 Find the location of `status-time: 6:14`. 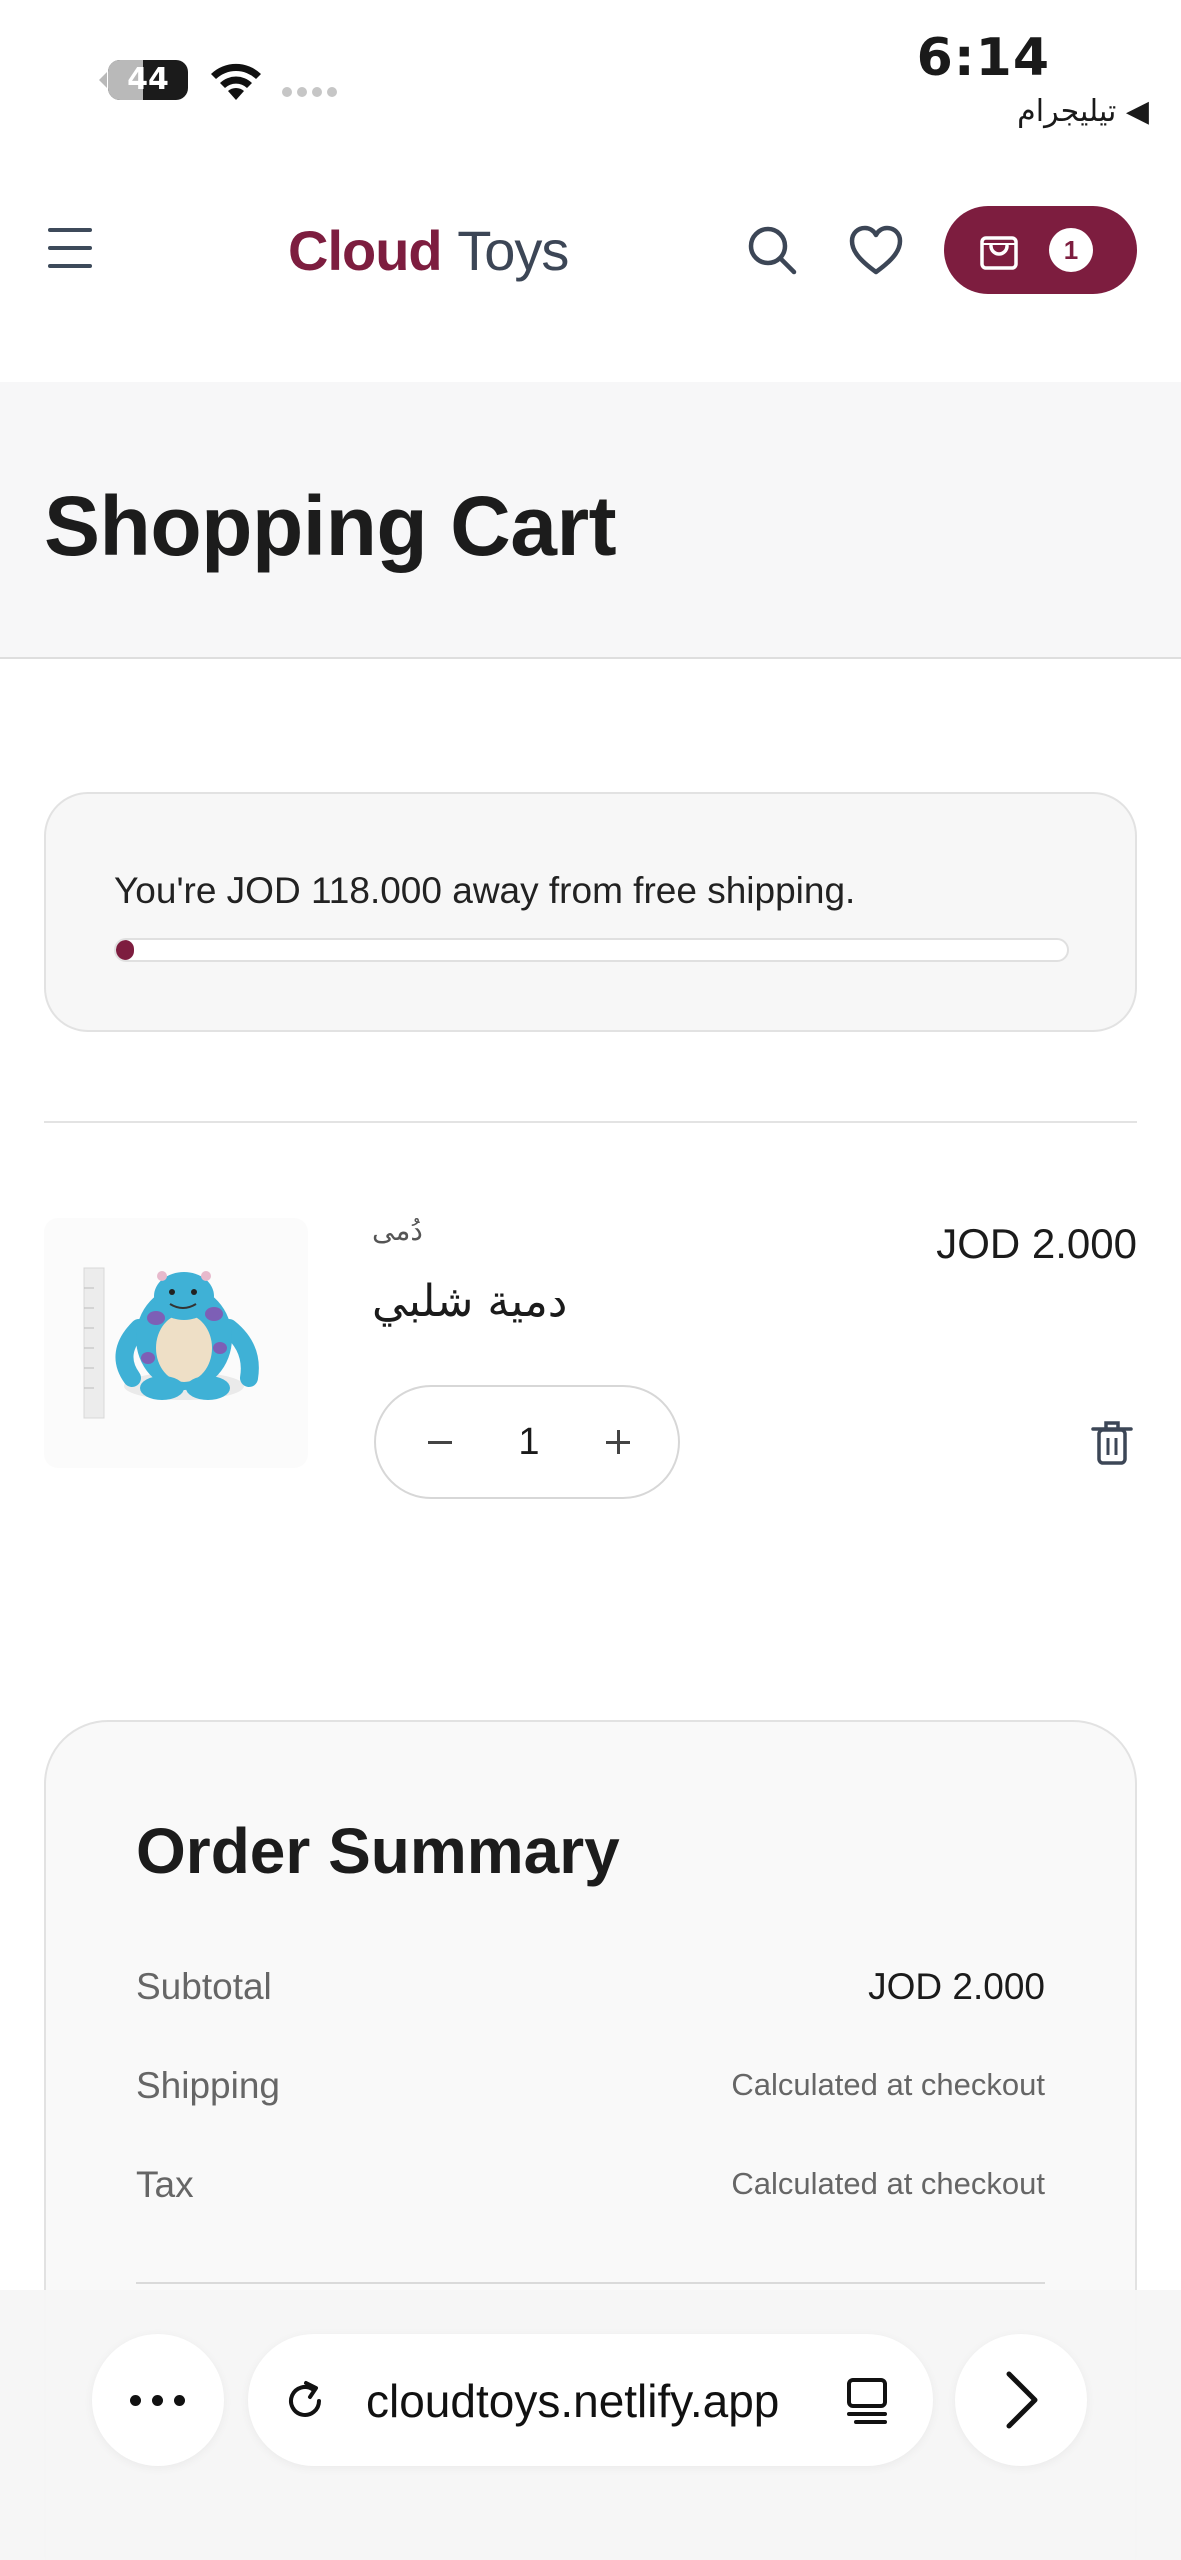

status-time: 6:14 is located at coordinates (983, 58).